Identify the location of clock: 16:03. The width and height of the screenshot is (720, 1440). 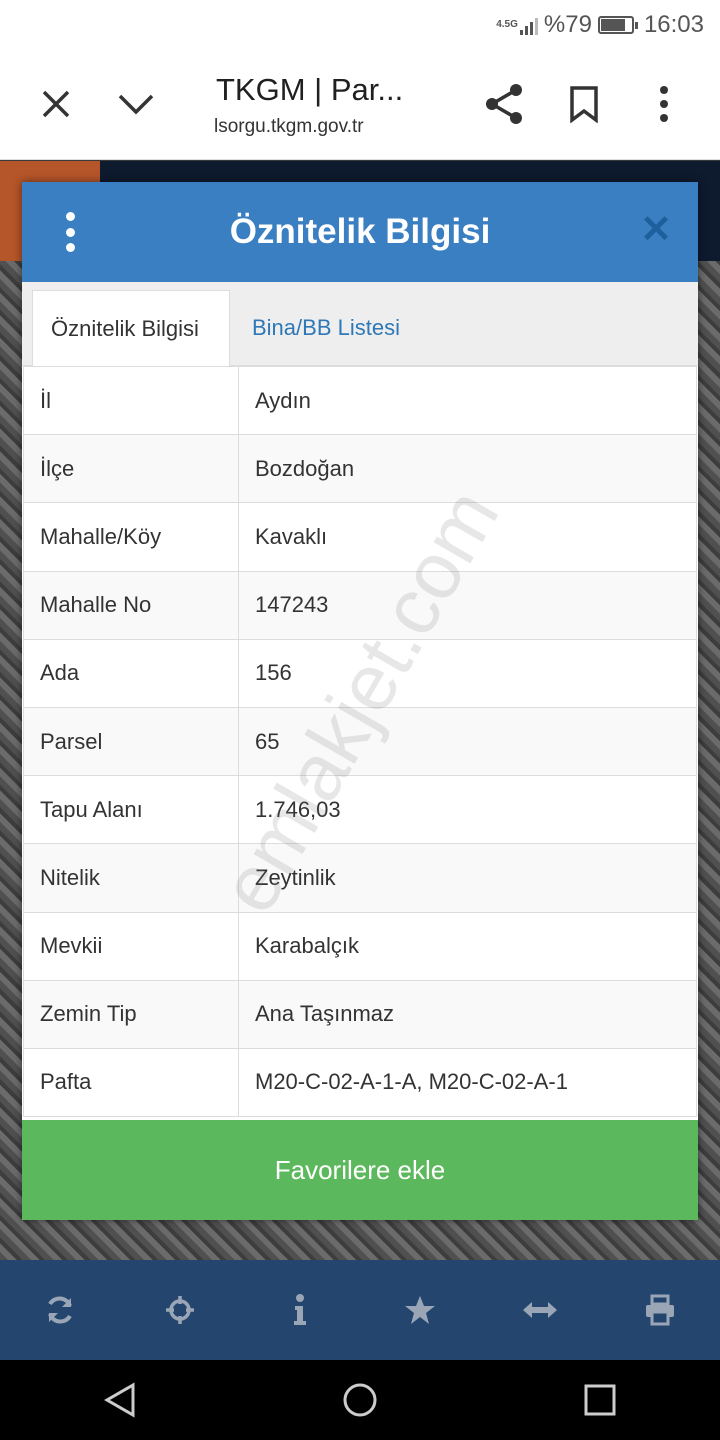
(673, 24).